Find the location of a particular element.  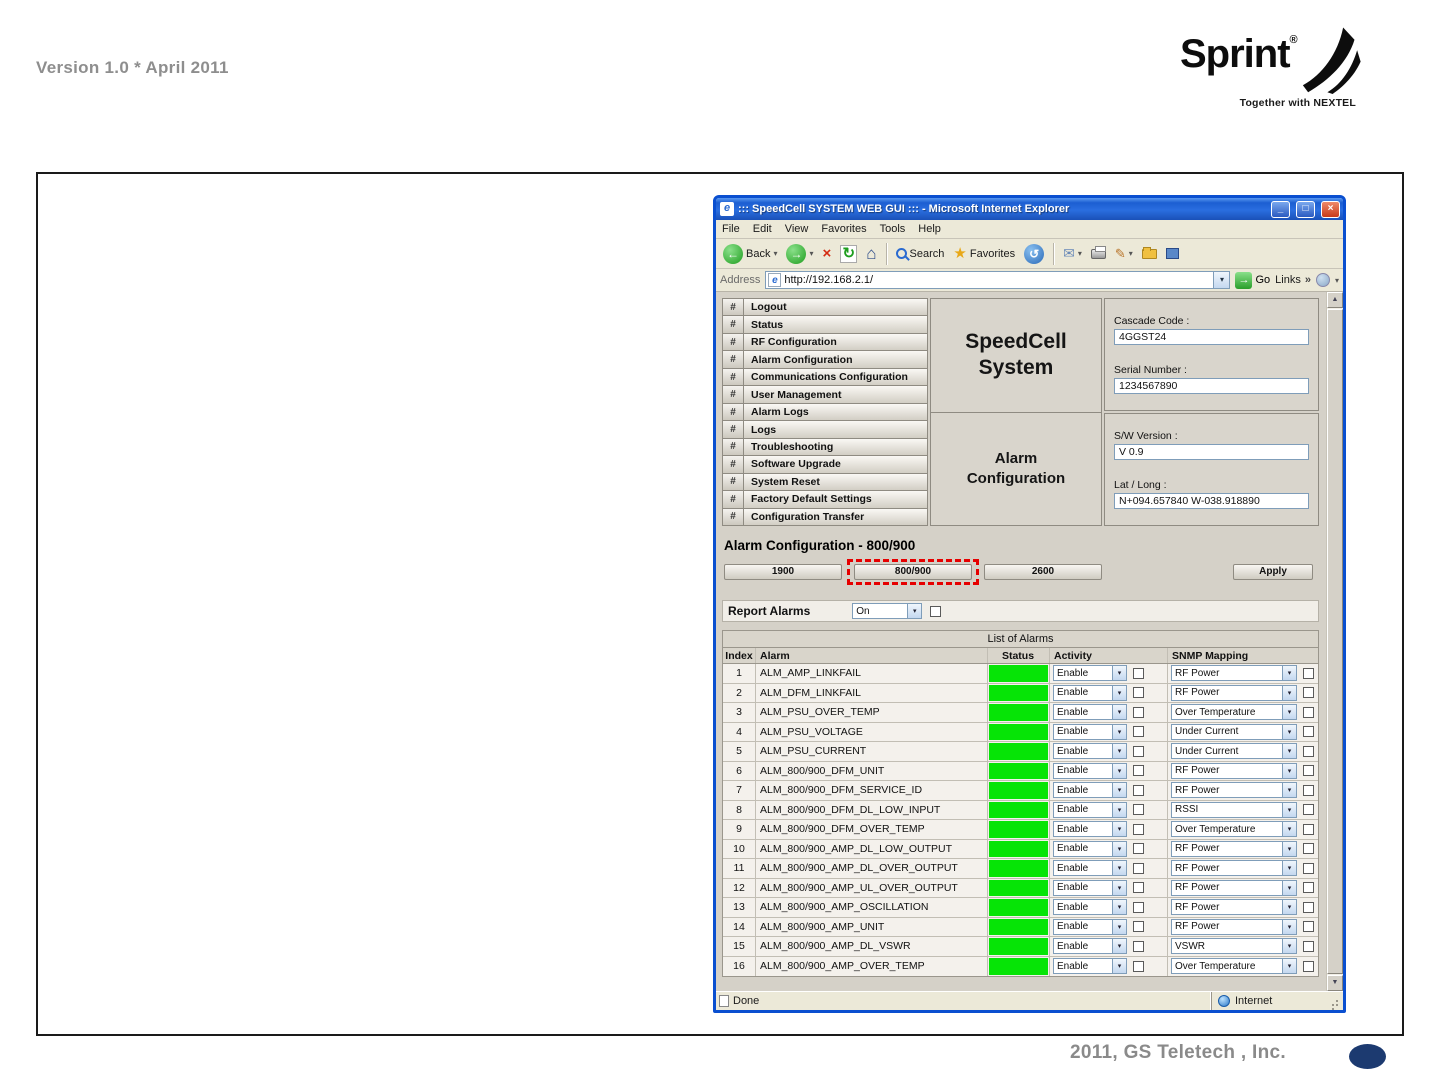

scrollbar-thumb is located at coordinates (1335, 641).